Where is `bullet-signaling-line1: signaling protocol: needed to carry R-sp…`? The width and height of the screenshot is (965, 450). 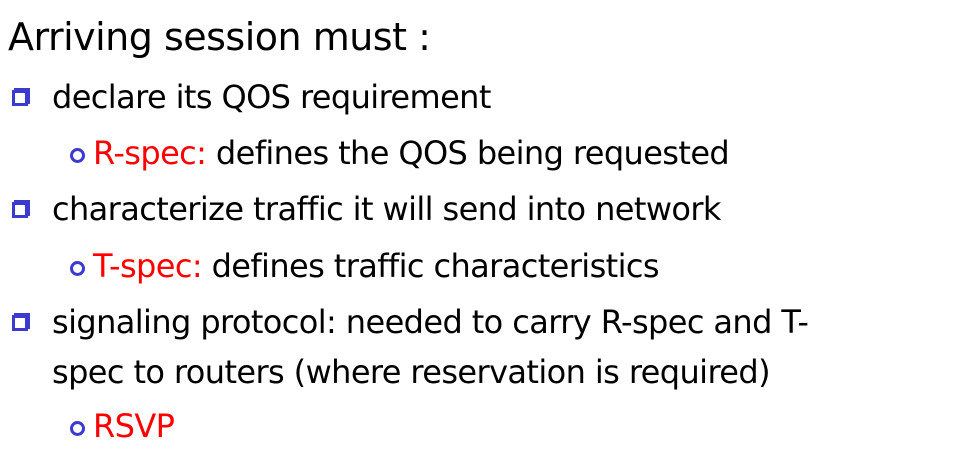
bullet-signaling-line1: signaling protocol: needed to carry R-sp… is located at coordinates (430, 322).